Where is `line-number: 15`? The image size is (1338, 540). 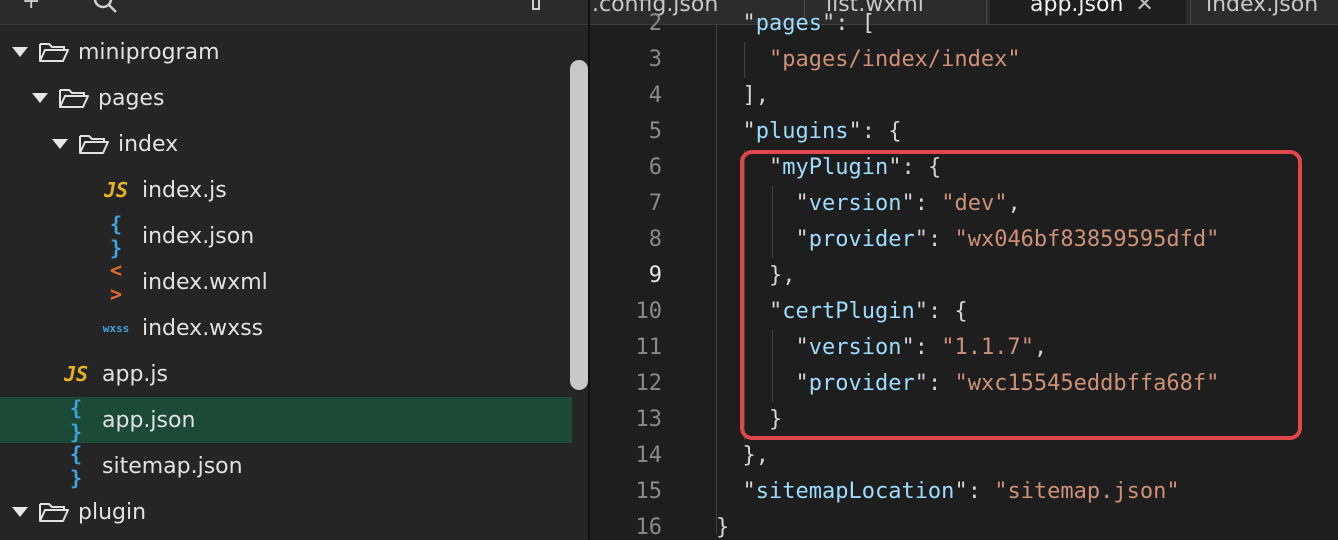
line-number: 15 is located at coordinates (649, 491).